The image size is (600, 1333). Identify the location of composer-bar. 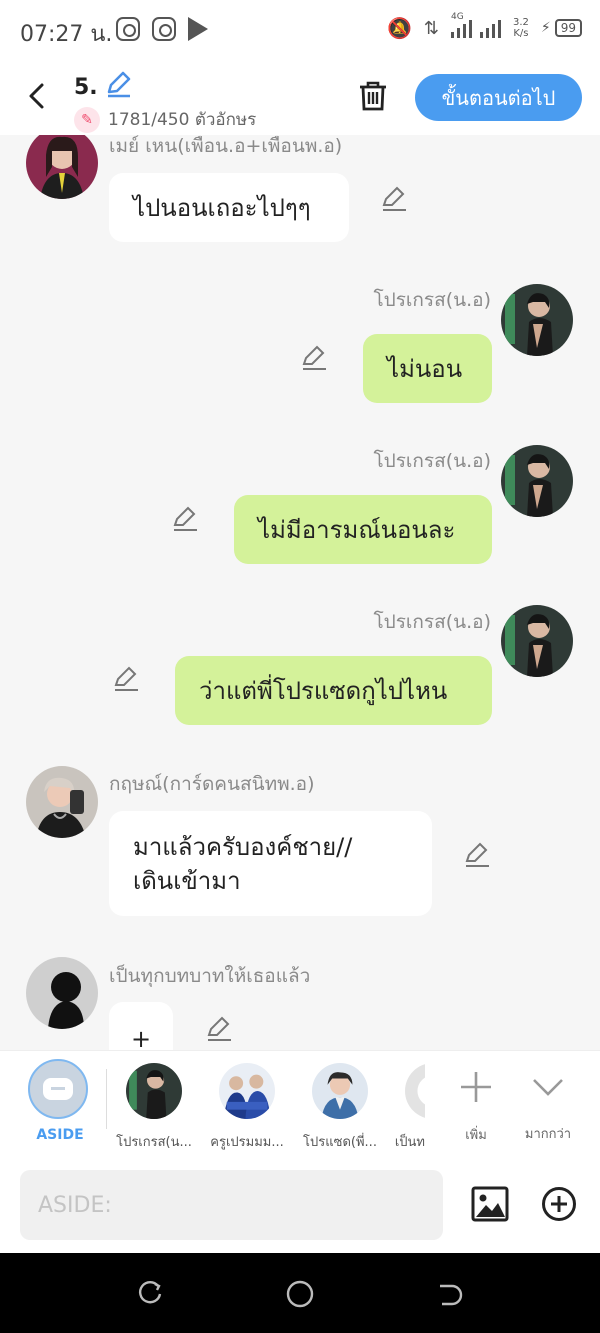
(300, 1205).